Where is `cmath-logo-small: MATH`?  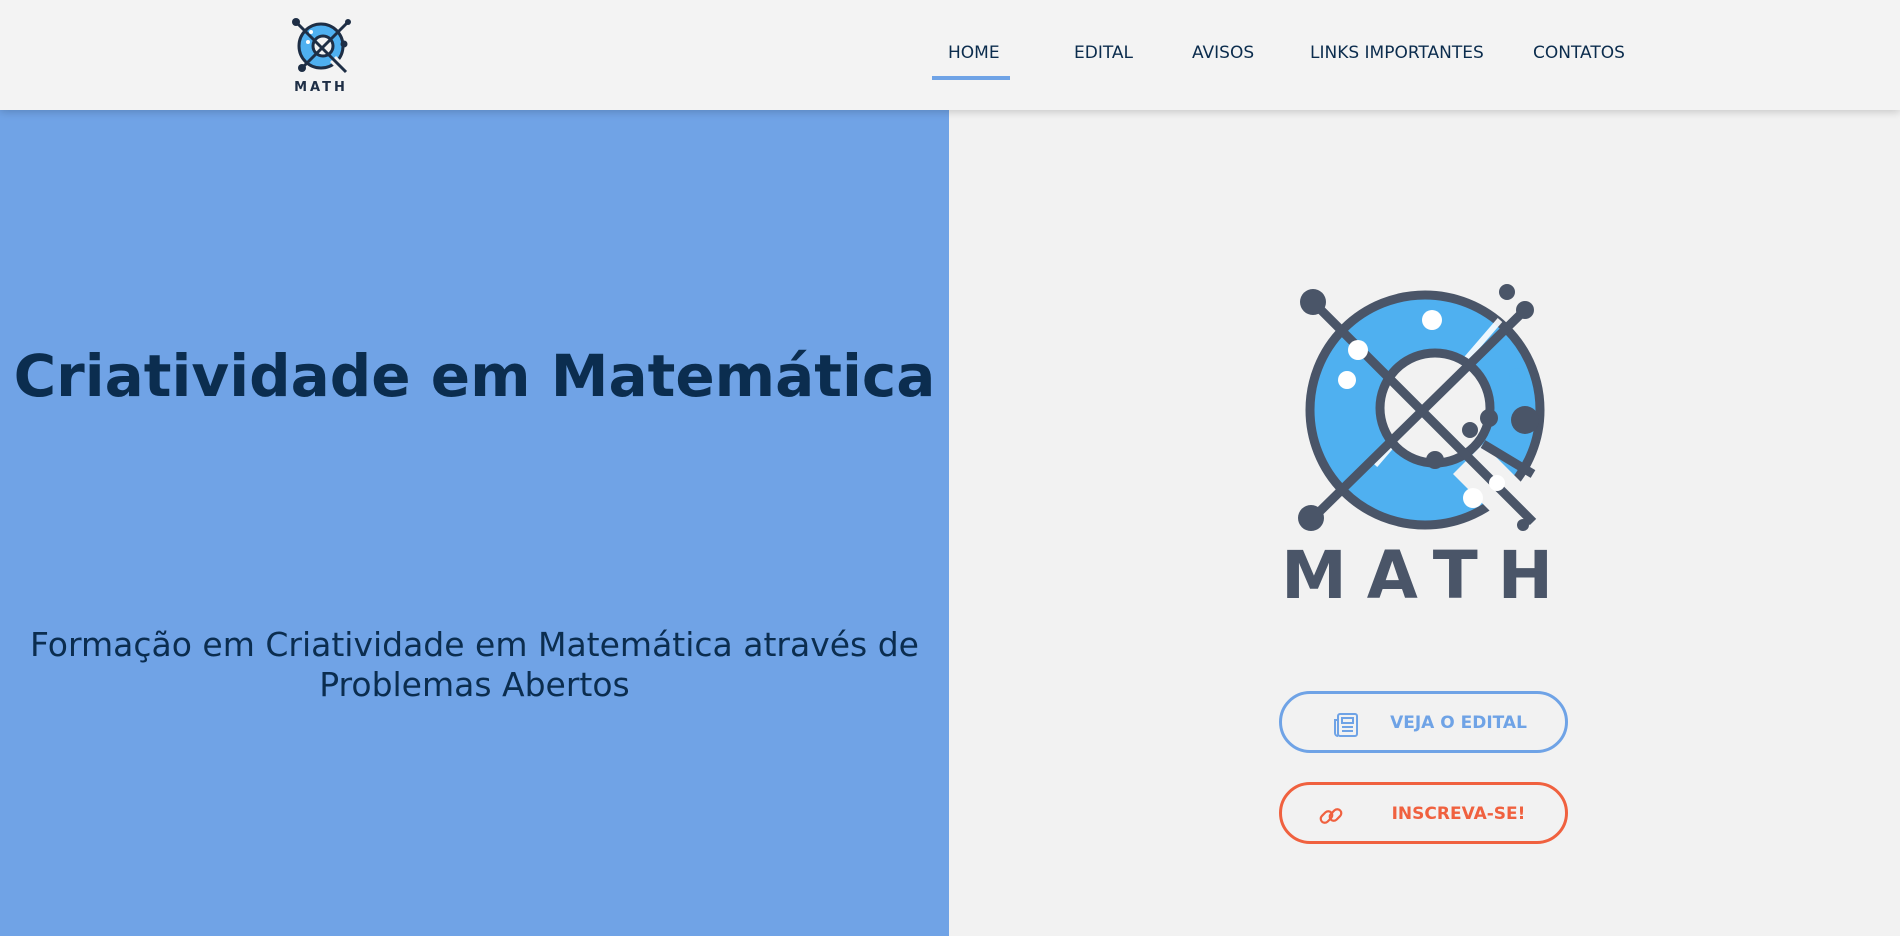 cmath-logo-small: MATH is located at coordinates (321, 54).